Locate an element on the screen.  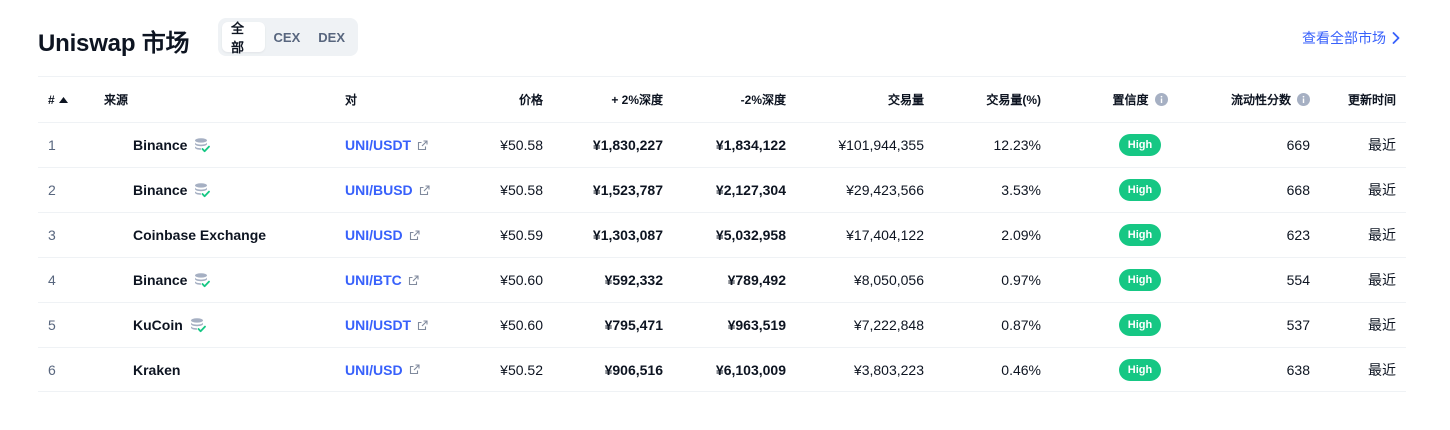
column-header-liquidity: 流动性分数 is located at coordinates (1270, 99).